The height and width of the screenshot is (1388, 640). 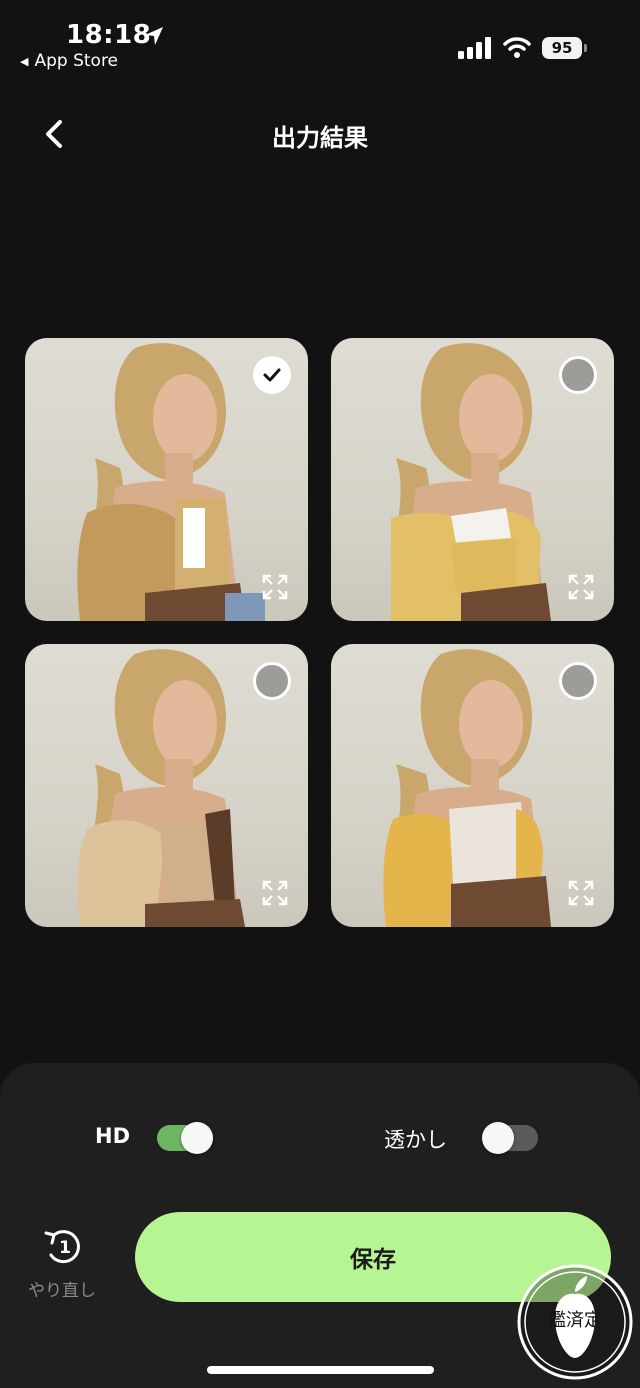 I want to click on select-checkbox-checked, so click(x=272, y=375).